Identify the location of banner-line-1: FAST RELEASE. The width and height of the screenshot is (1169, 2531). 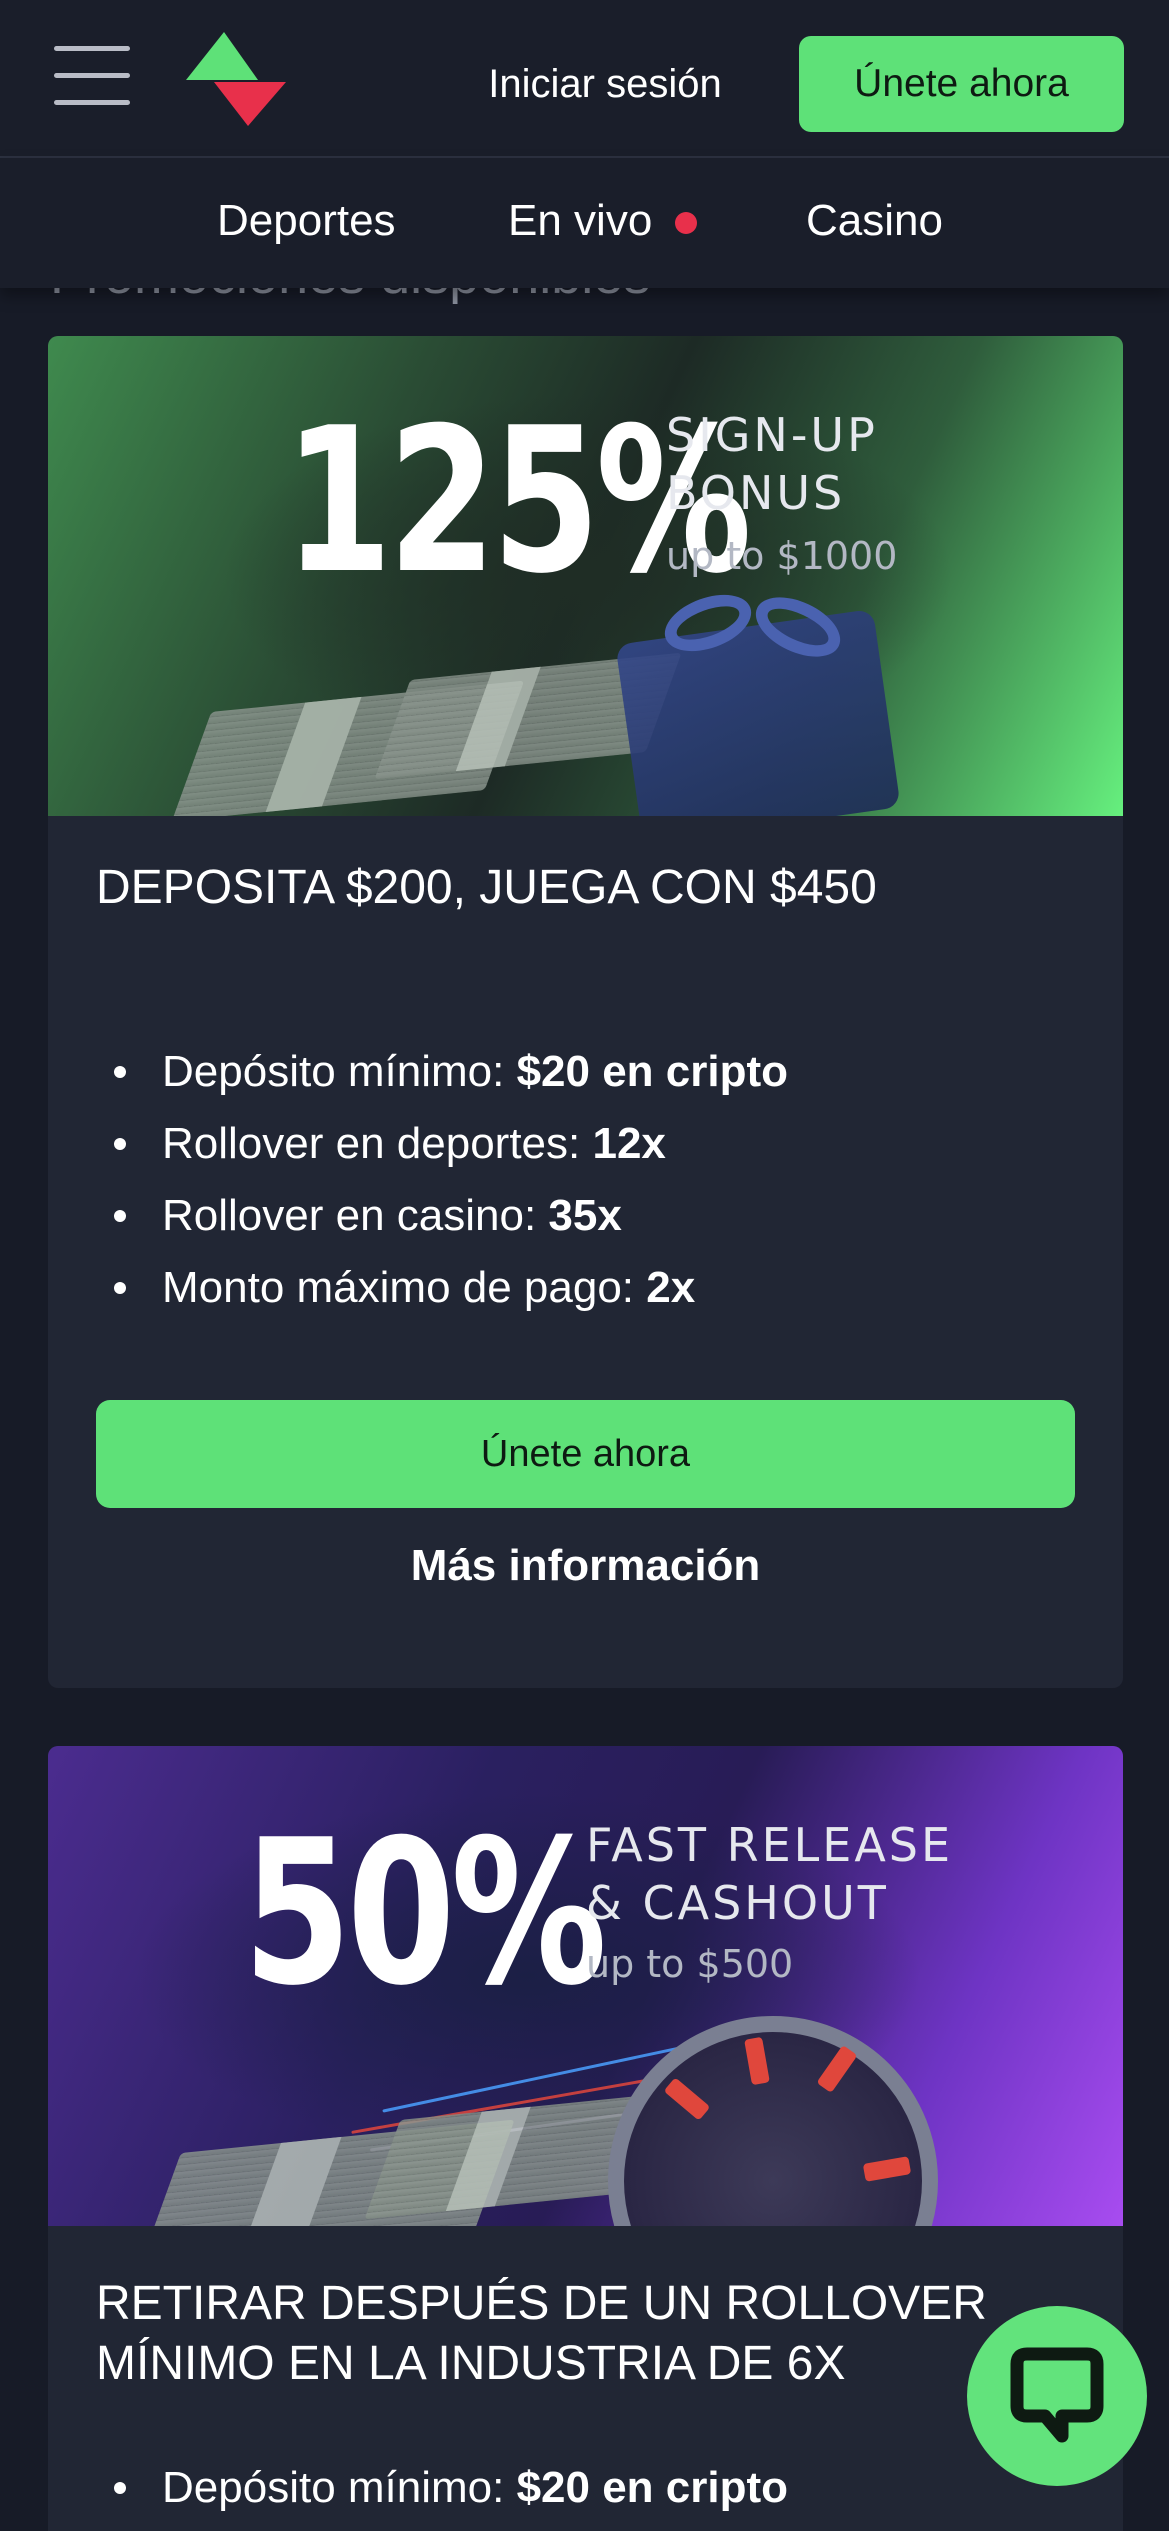
(770, 1845).